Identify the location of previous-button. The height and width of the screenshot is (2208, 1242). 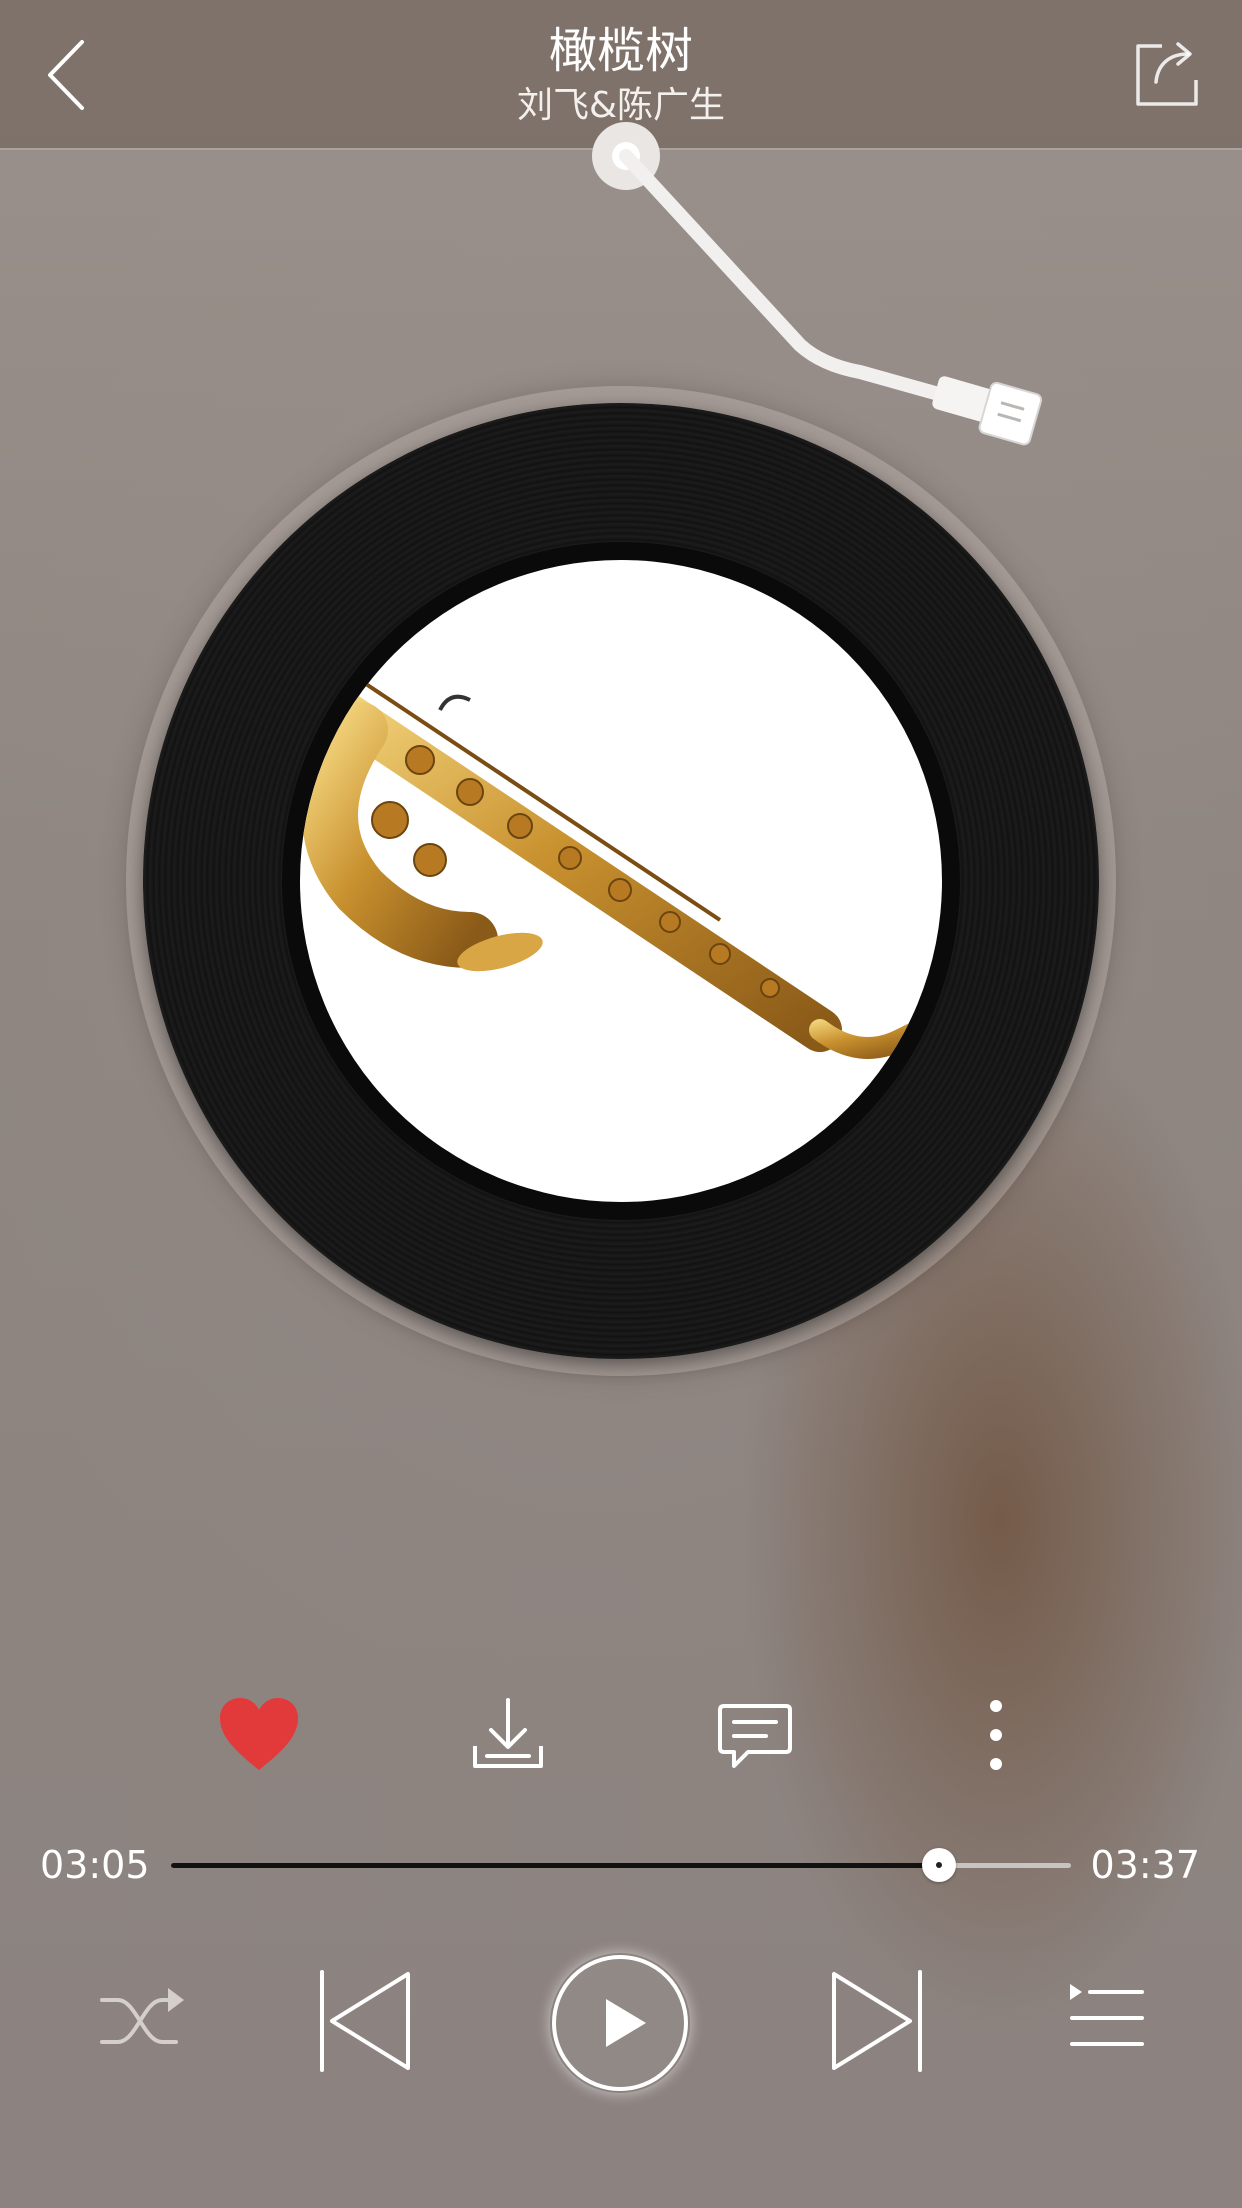
(366, 2021).